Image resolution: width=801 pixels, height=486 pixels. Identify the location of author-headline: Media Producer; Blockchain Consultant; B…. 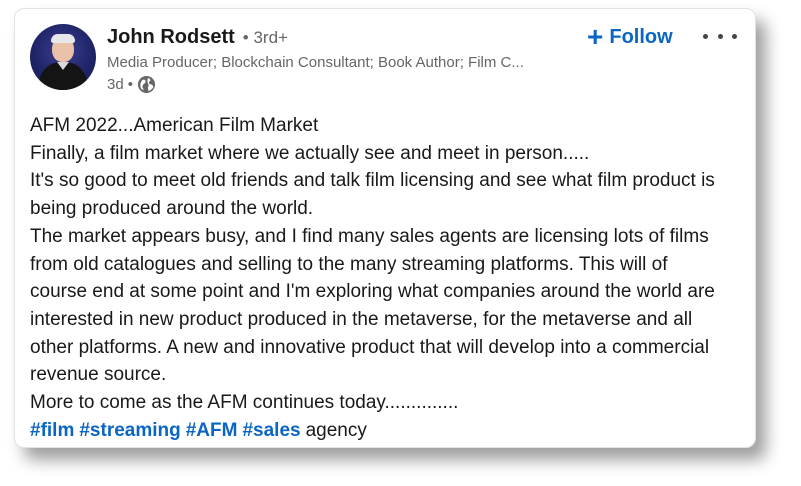
(315, 62).